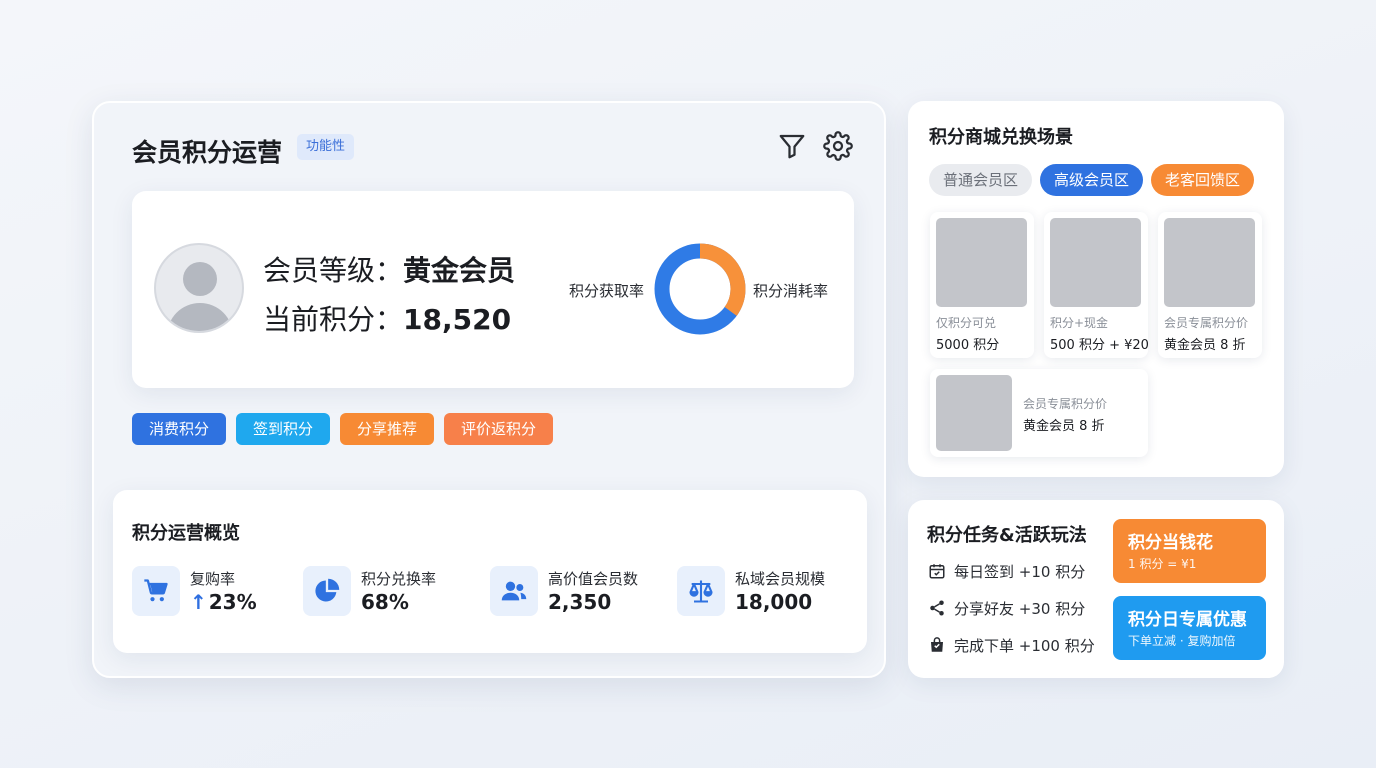 This screenshot has width=1376, height=768. What do you see at coordinates (966, 323) in the screenshot?
I see `product-subtitle: 仅积分可兑` at bounding box center [966, 323].